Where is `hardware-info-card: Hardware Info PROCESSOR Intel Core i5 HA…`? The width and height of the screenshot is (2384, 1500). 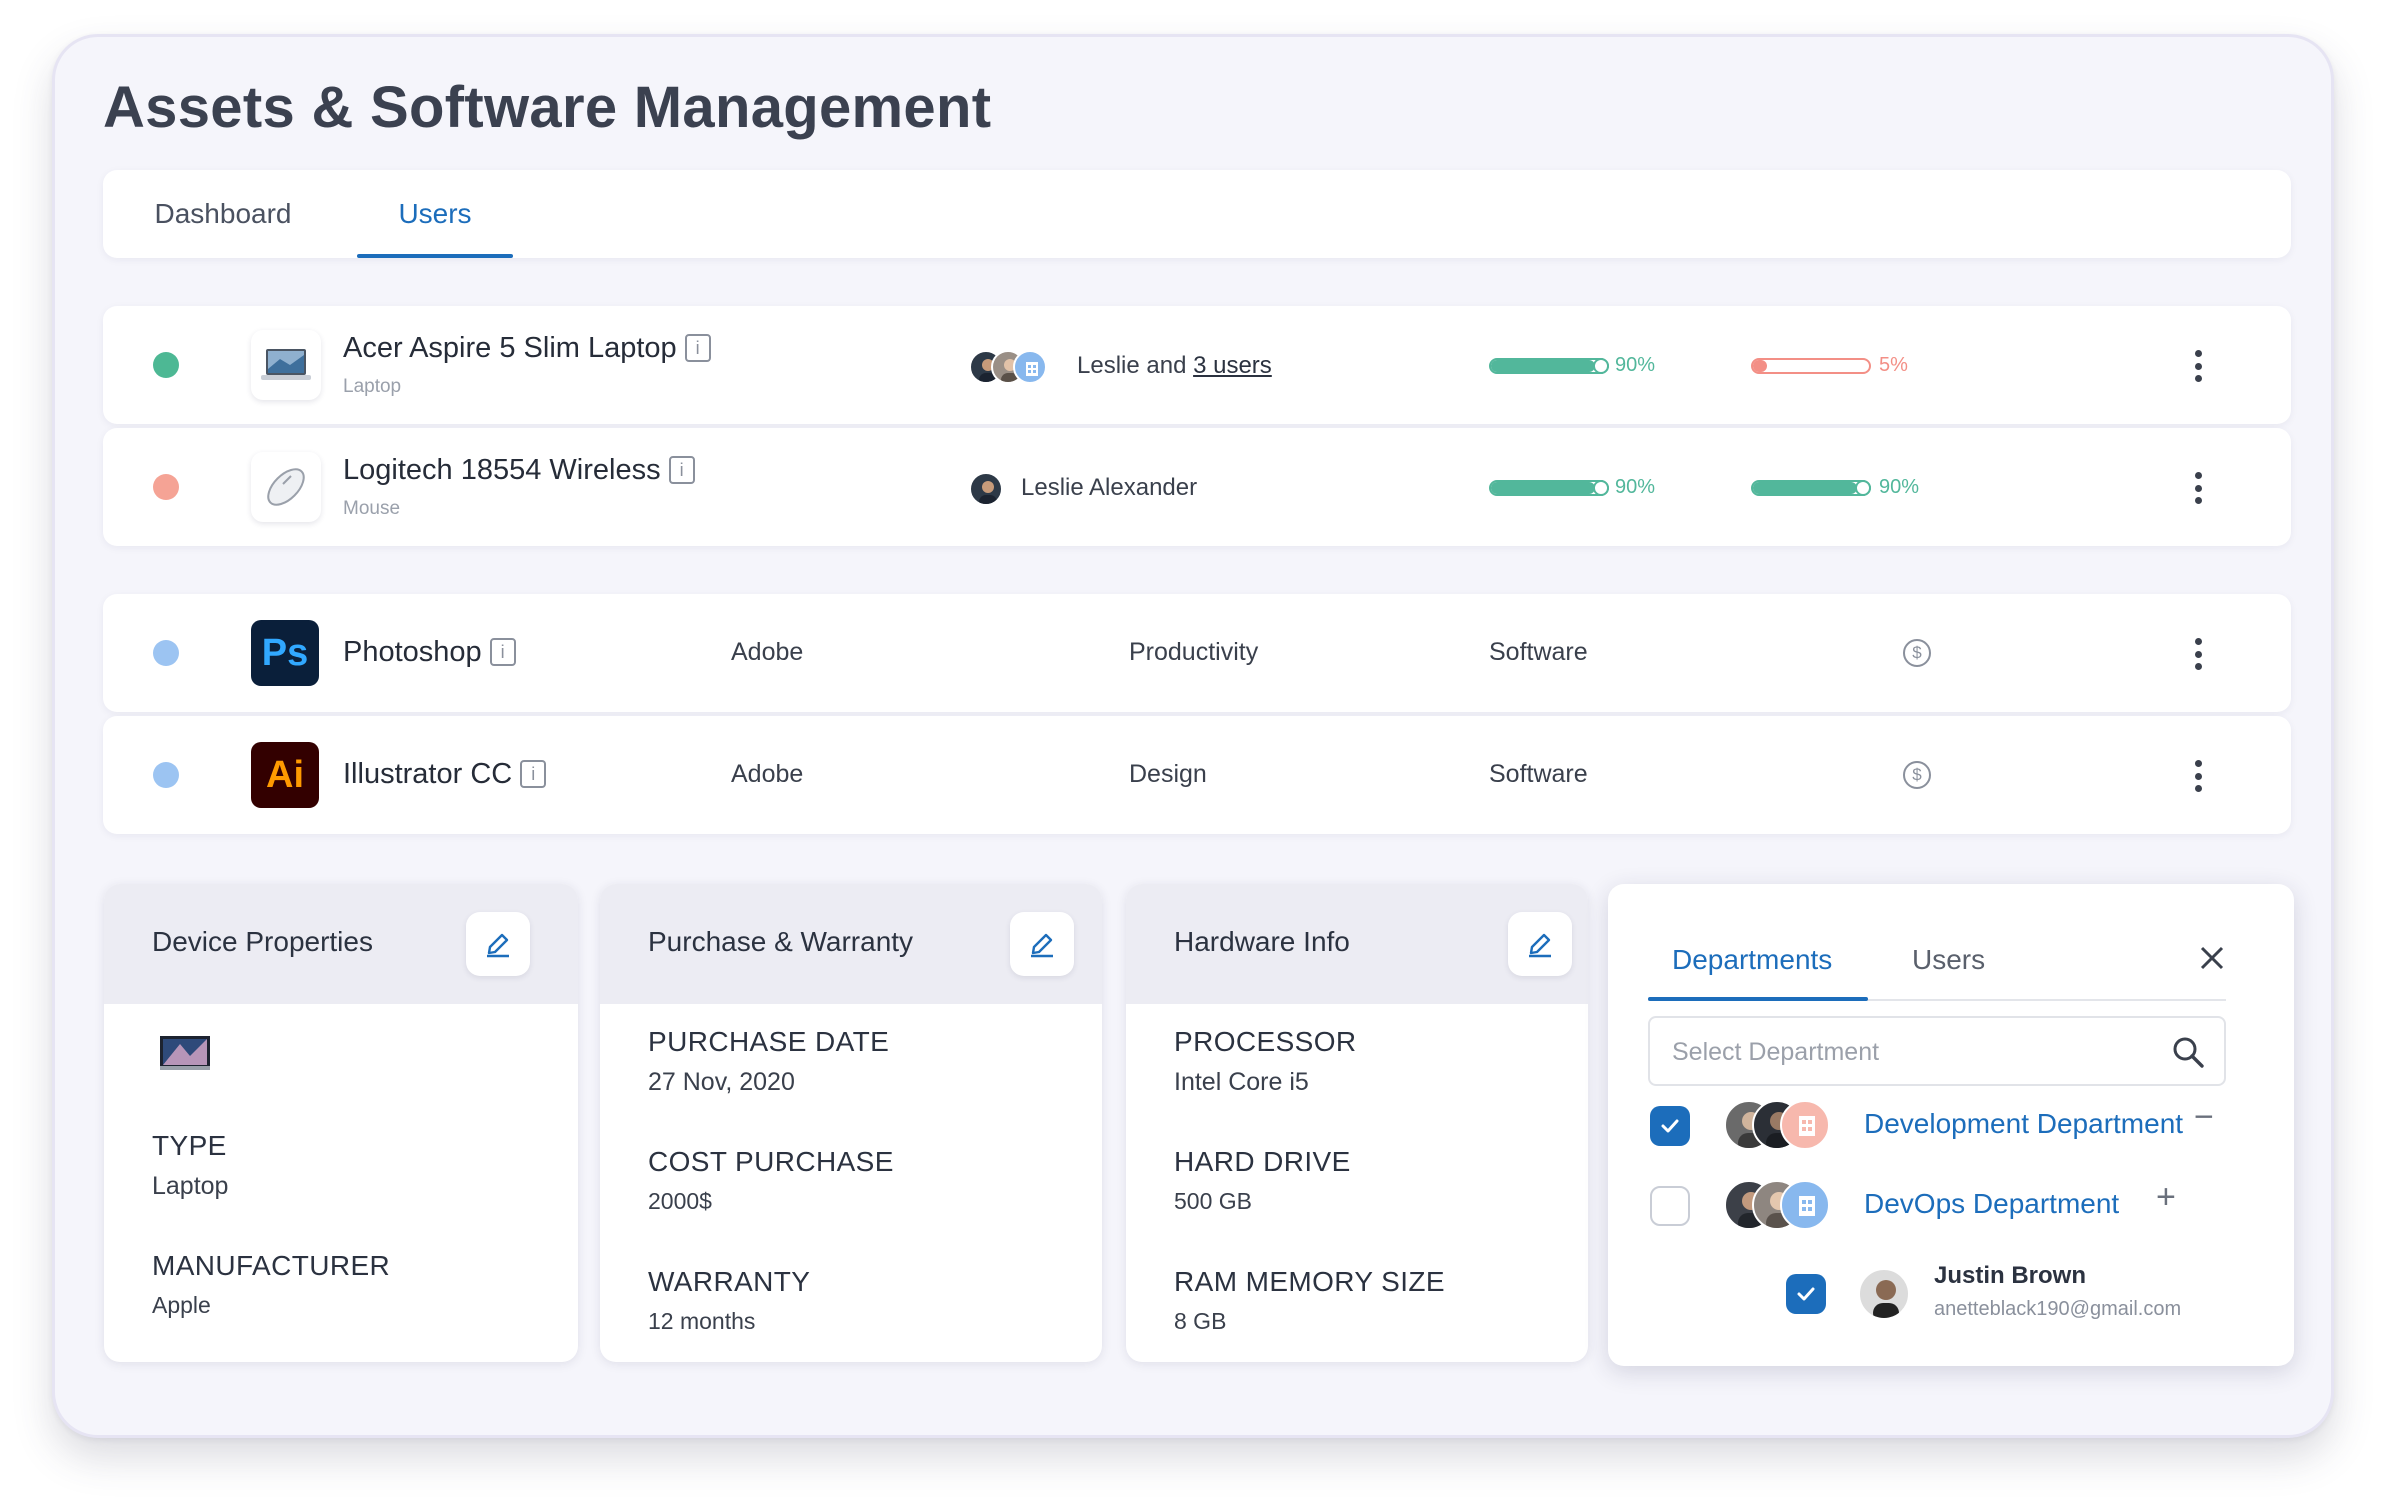 hardware-info-card: Hardware Info PROCESSOR Intel Core i5 HA… is located at coordinates (1357, 1123).